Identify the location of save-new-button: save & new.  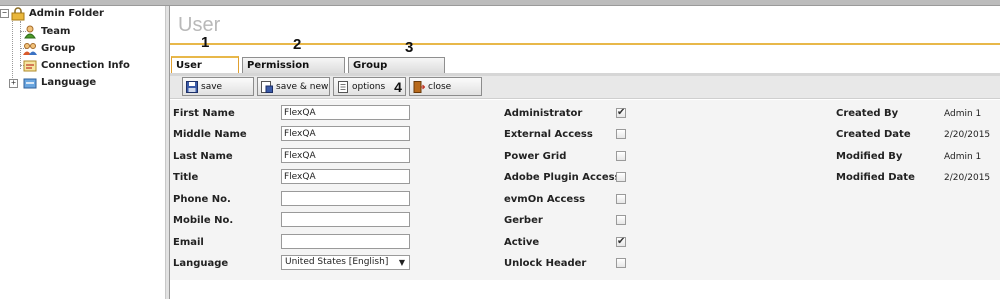
(293, 86).